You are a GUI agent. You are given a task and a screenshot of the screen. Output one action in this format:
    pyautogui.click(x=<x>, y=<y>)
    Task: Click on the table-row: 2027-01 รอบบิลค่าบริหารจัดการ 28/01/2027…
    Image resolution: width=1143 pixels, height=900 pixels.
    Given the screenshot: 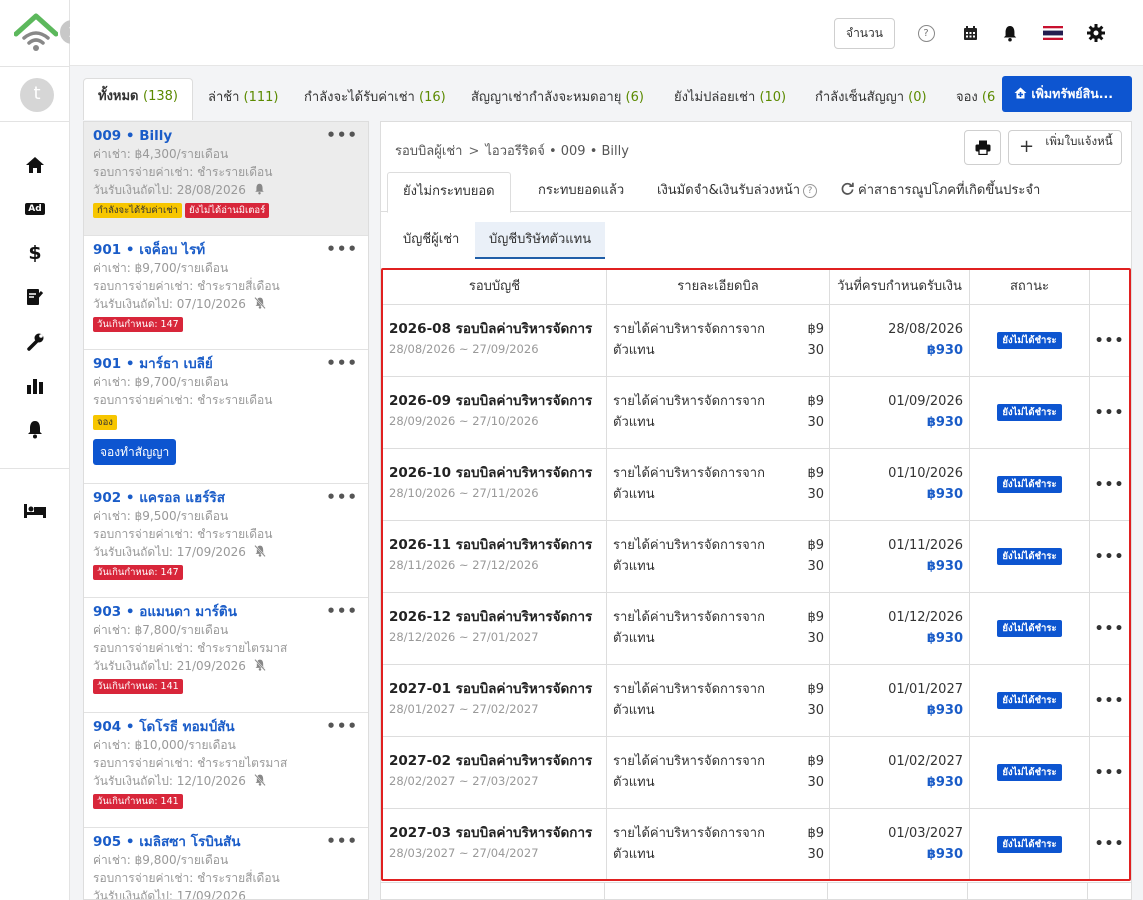 What is the action you would take?
    pyautogui.click(x=756, y=701)
    